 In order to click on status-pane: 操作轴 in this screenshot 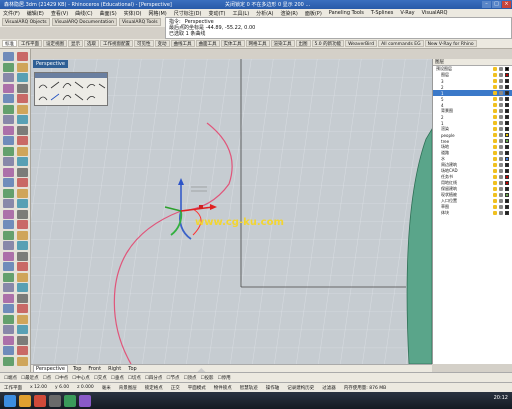, I will do `click(273, 388)`.